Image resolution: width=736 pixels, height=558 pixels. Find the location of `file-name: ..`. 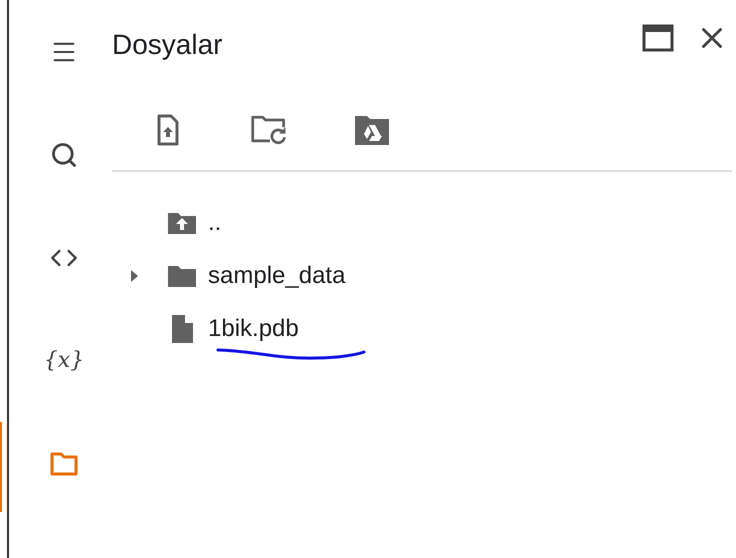

file-name: .. is located at coordinates (215, 222).